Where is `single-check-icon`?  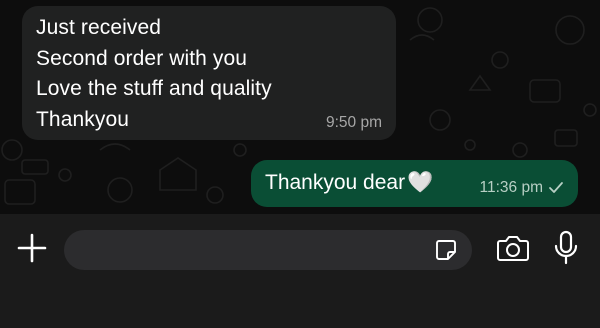
single-check-icon is located at coordinates (556, 187).